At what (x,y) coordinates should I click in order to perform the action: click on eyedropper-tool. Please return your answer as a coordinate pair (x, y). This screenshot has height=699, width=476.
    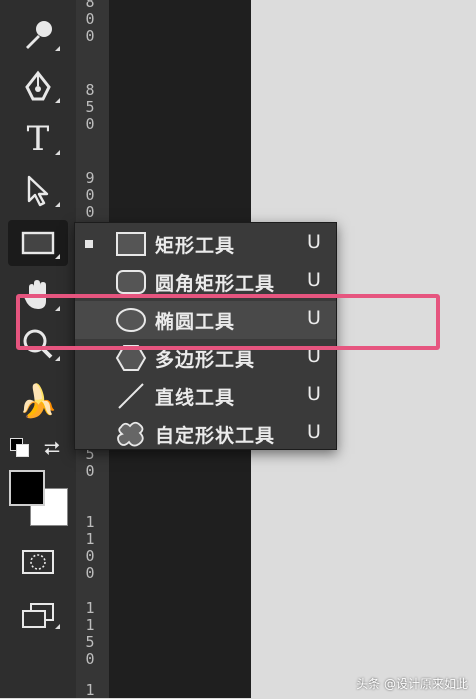
    Looking at the image, I should click on (38, 35).